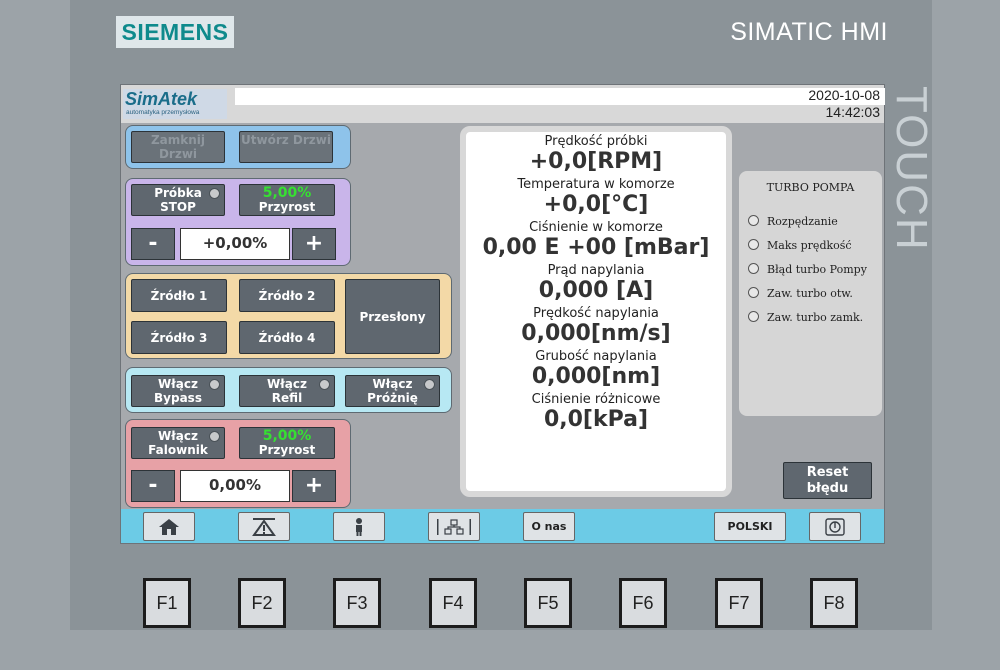 The height and width of the screenshot is (670, 1000). I want to click on date-text: 2020-10-08, so click(844, 95).